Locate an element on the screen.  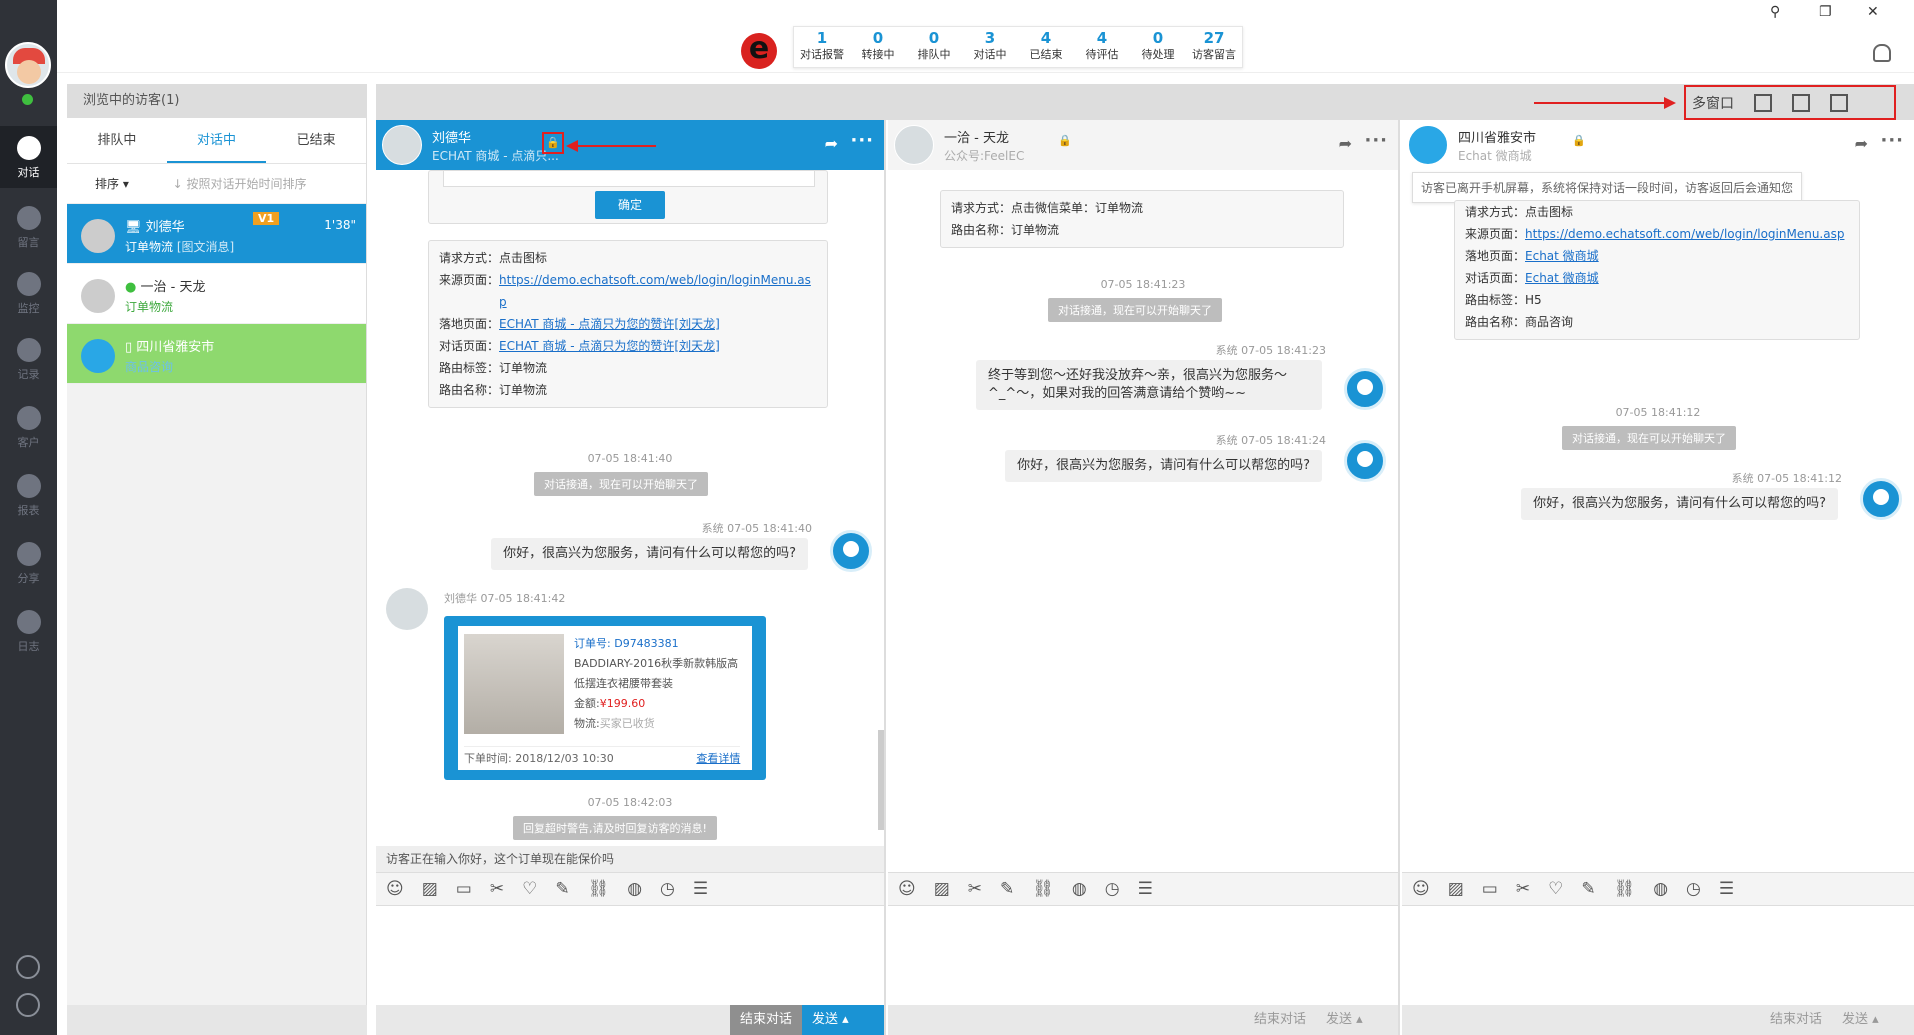
restore-window-icon: ❐ is located at coordinates (1825, 12).